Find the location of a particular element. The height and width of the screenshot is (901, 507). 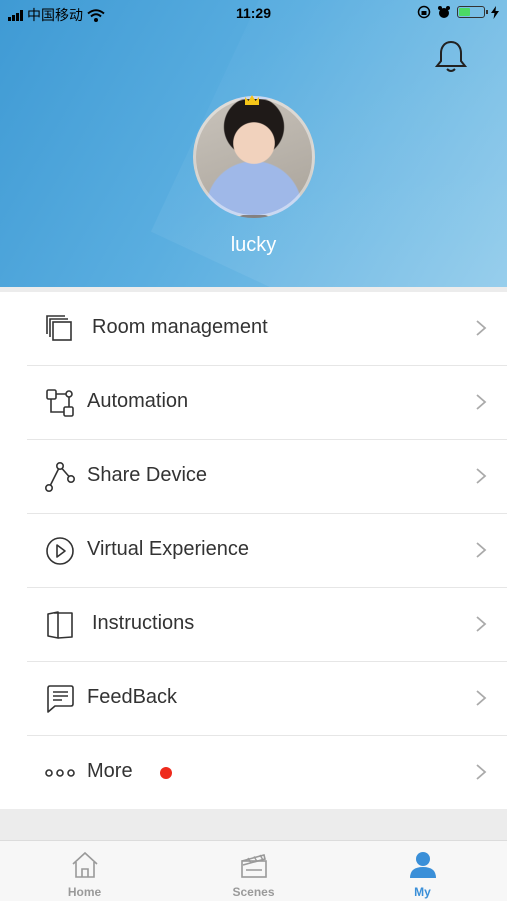

battery-icon is located at coordinates (472, 12).